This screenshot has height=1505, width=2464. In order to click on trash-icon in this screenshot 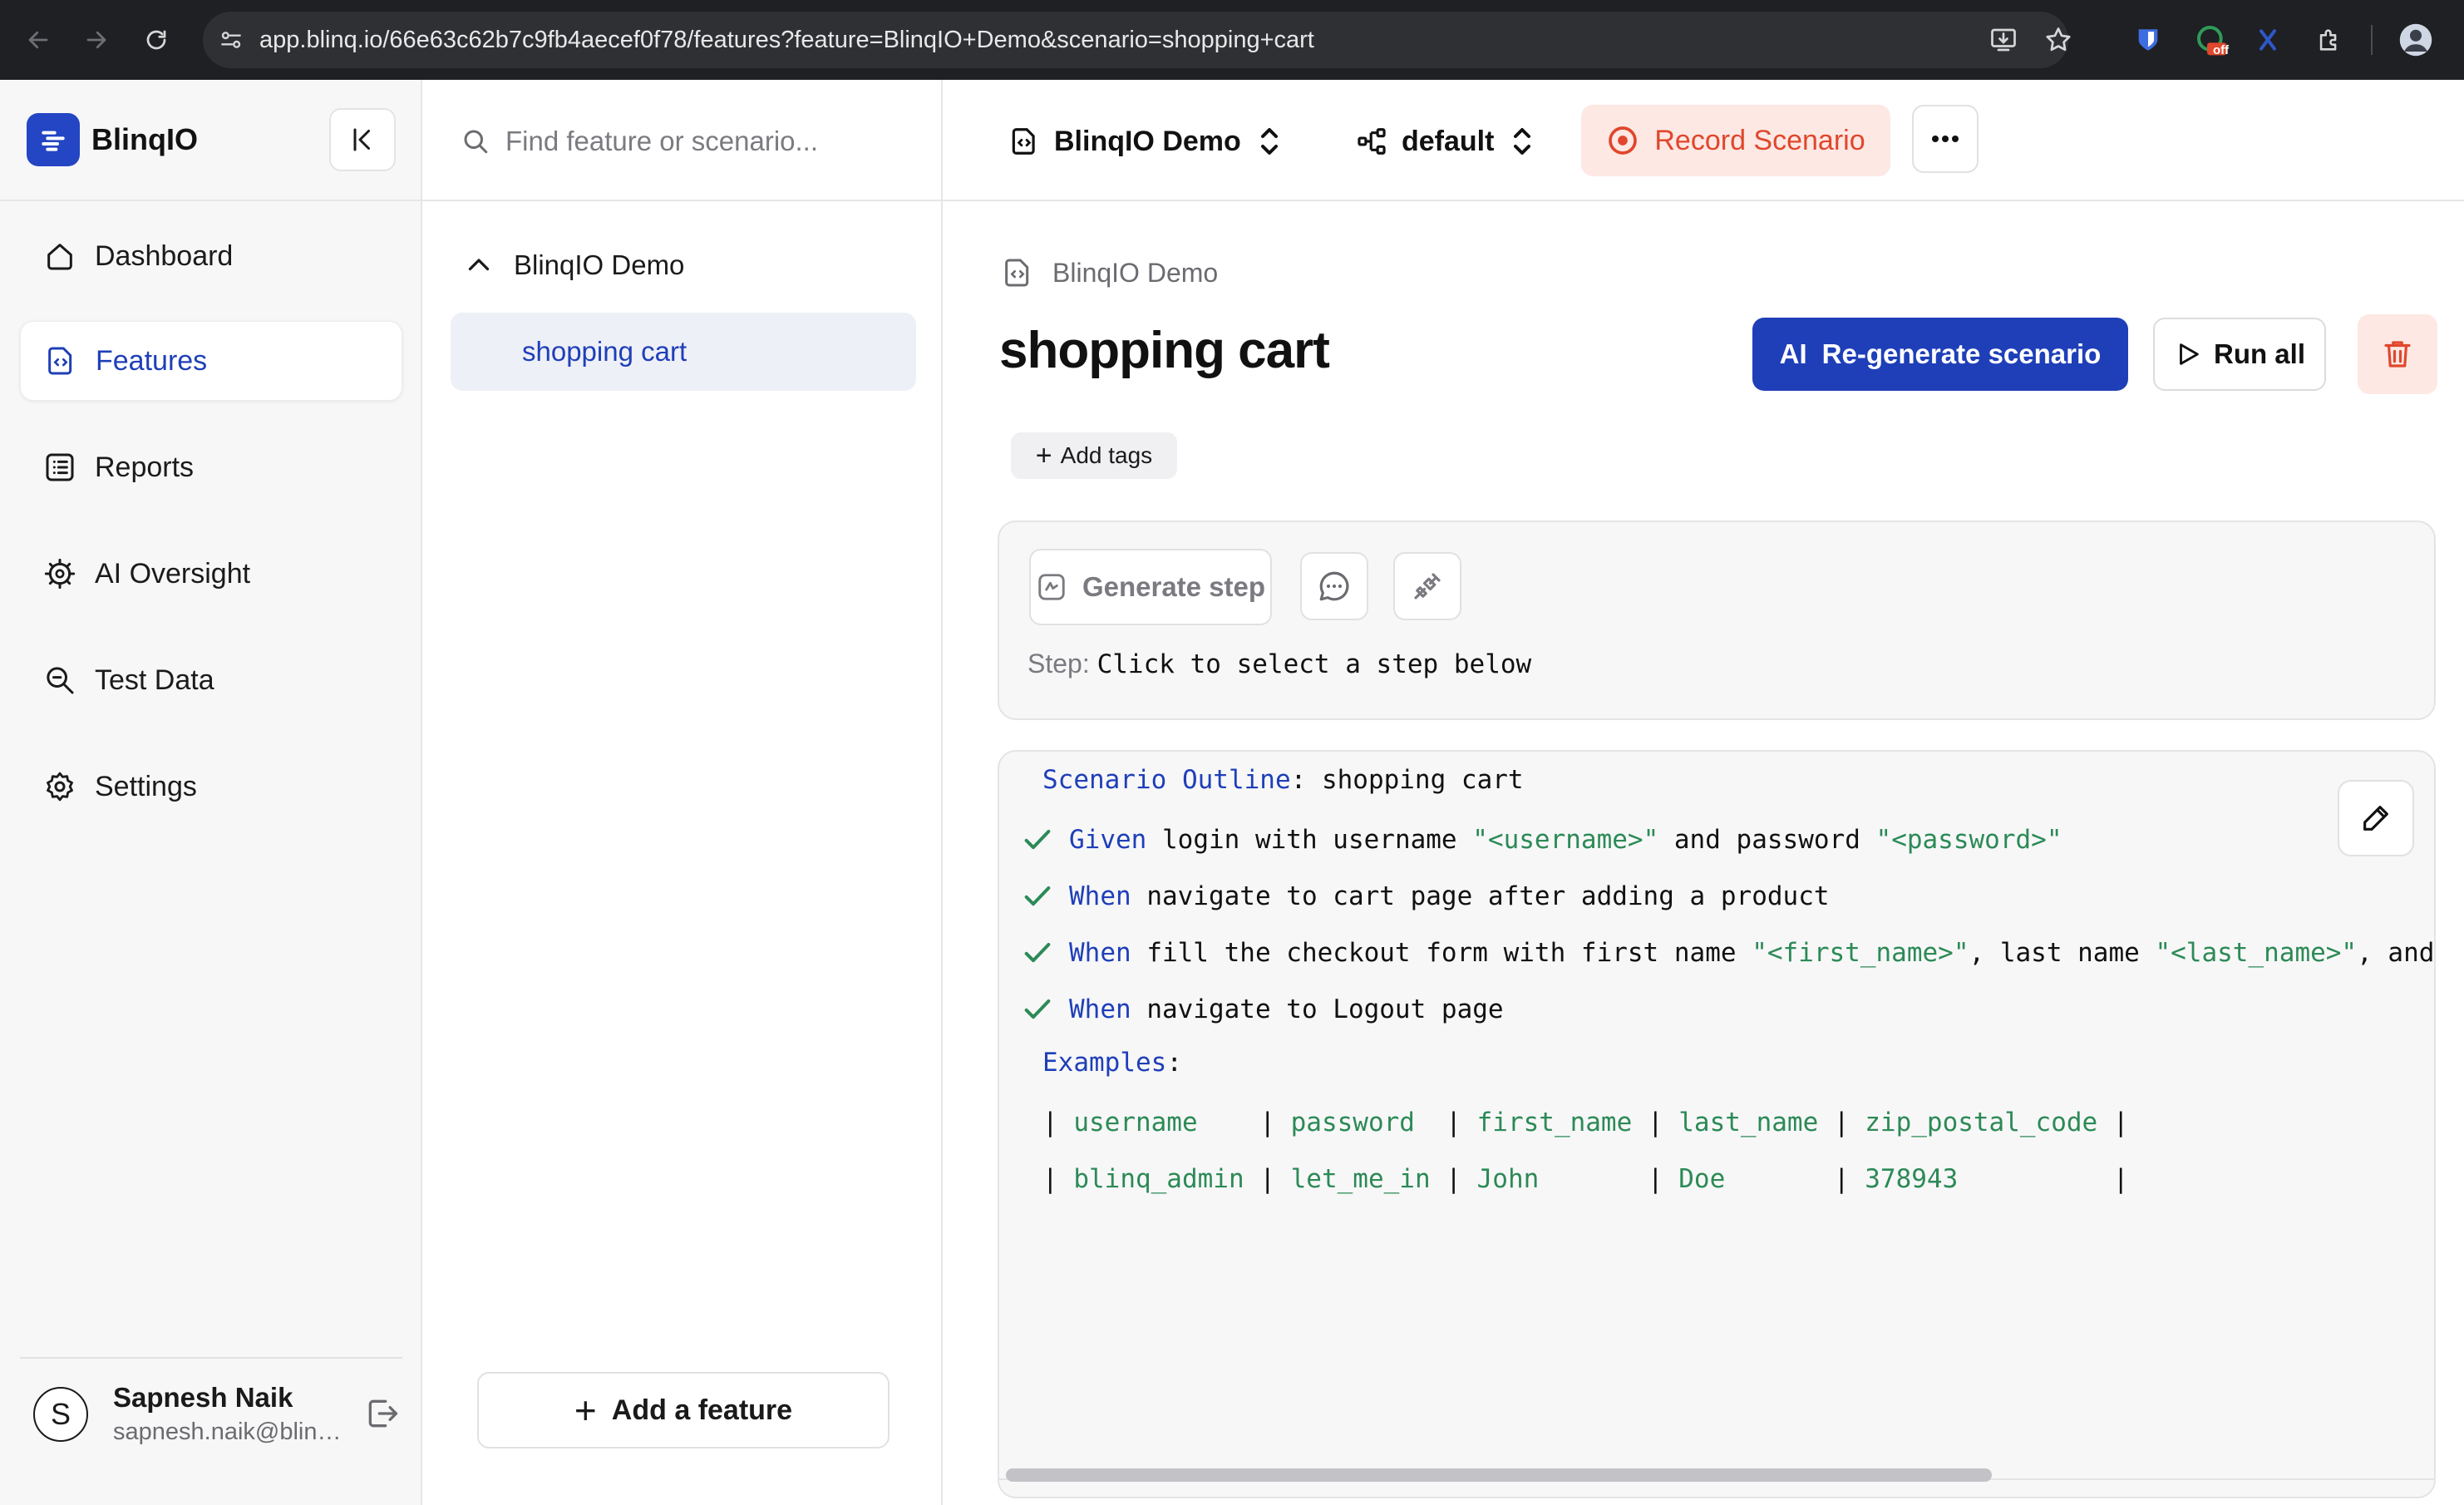, I will do `click(2397, 355)`.